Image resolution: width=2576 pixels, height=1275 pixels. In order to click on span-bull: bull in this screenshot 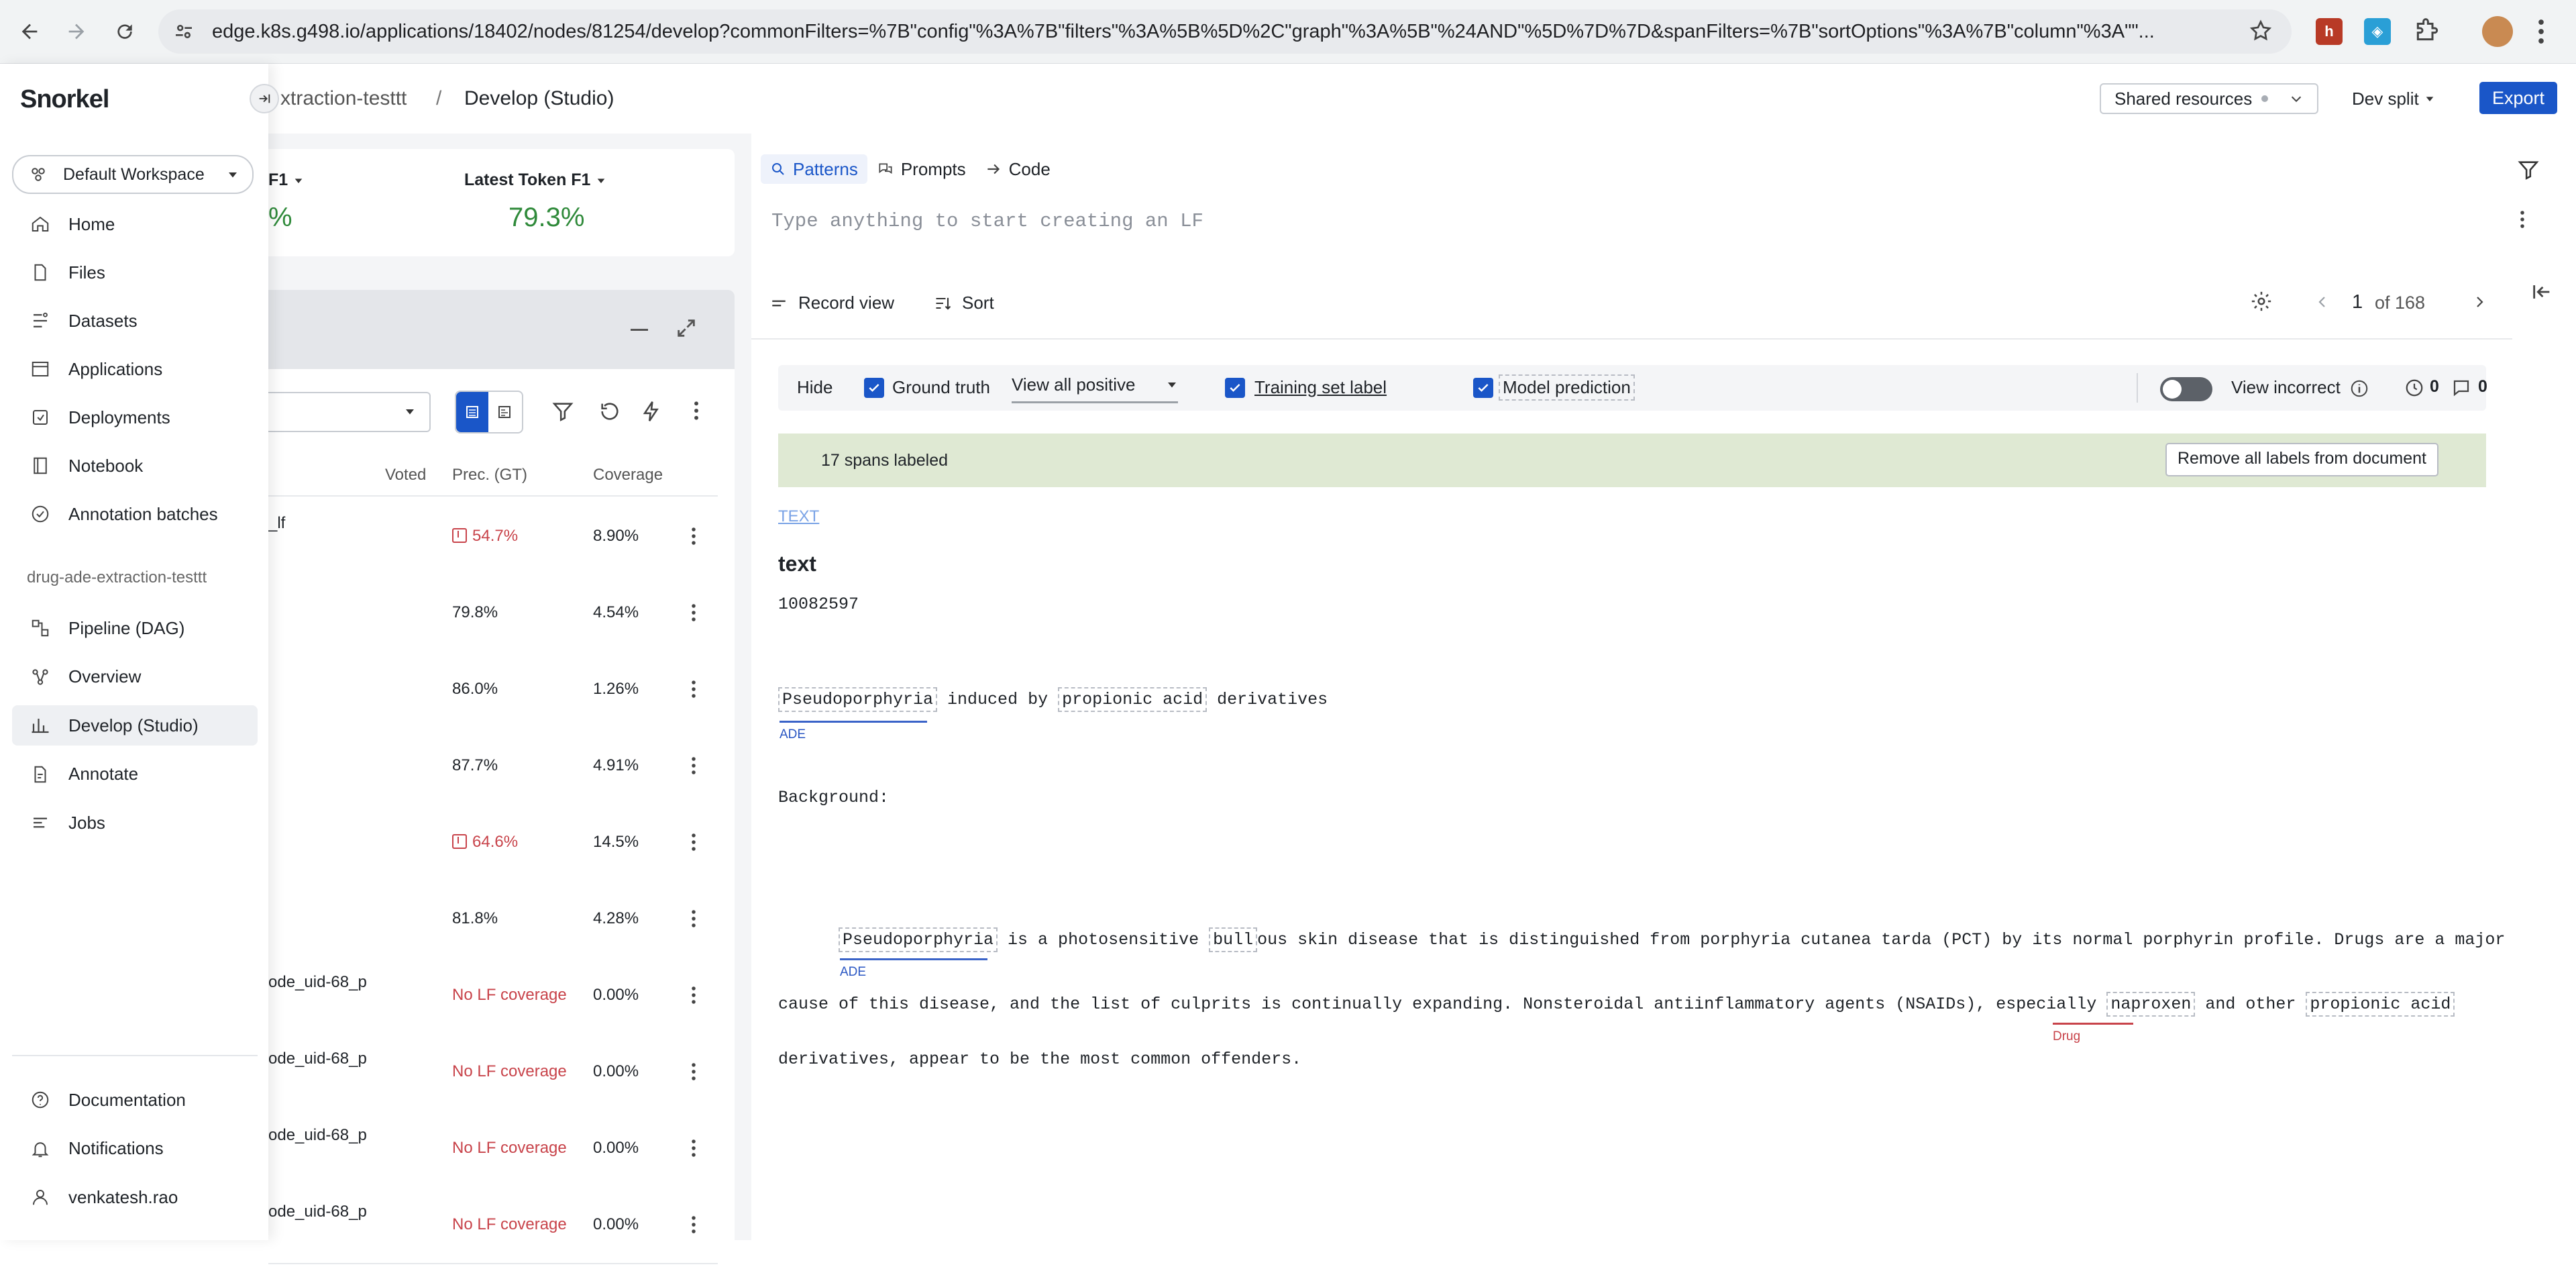, I will do `click(1233, 939)`.